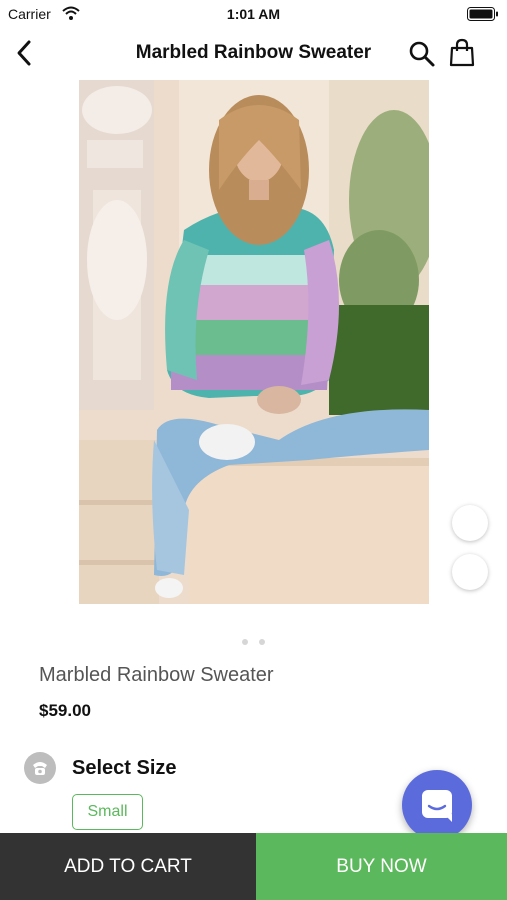  Describe the element at coordinates (253, 641) in the screenshot. I see `image-pagination-dots` at that location.